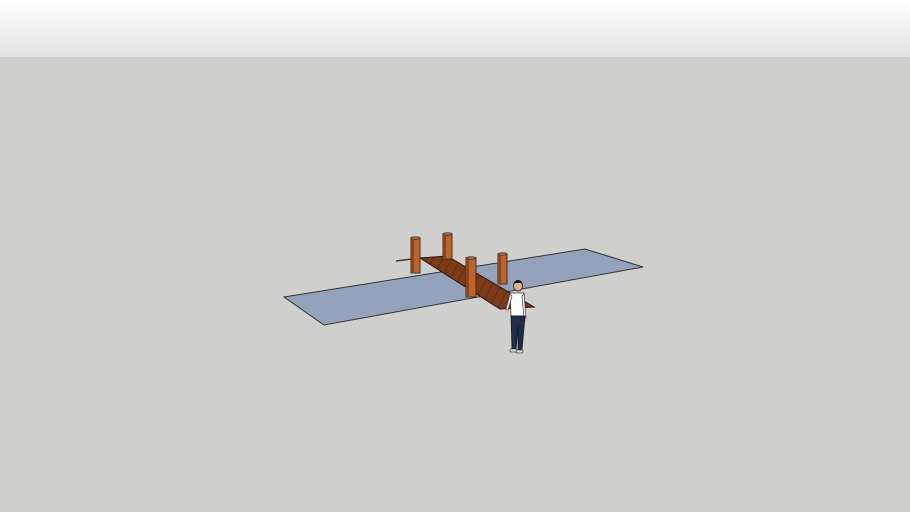 The width and height of the screenshot is (910, 512). I want to click on water-surface, so click(463, 287).